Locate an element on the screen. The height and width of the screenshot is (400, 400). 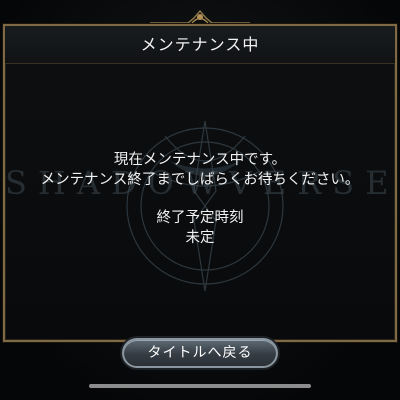
dialog-header: メンテナンス中 is located at coordinates (200, 45).